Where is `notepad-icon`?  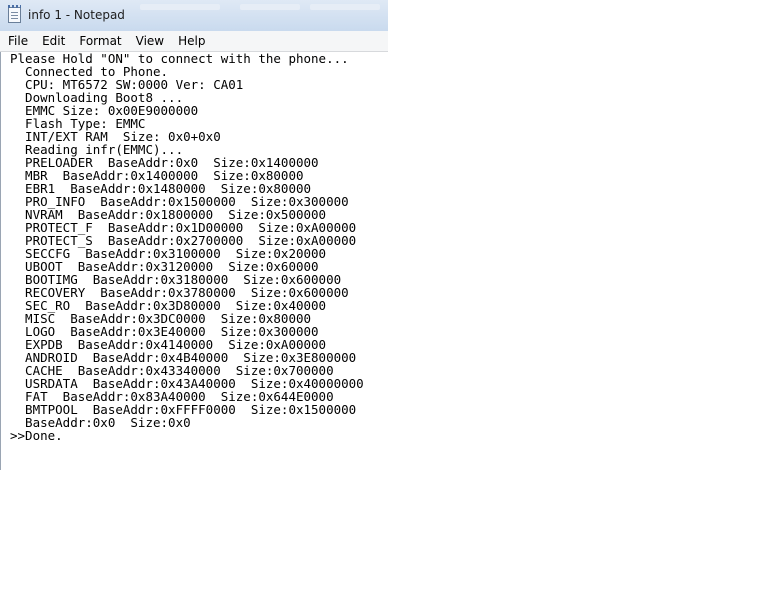
notepad-icon is located at coordinates (14, 14).